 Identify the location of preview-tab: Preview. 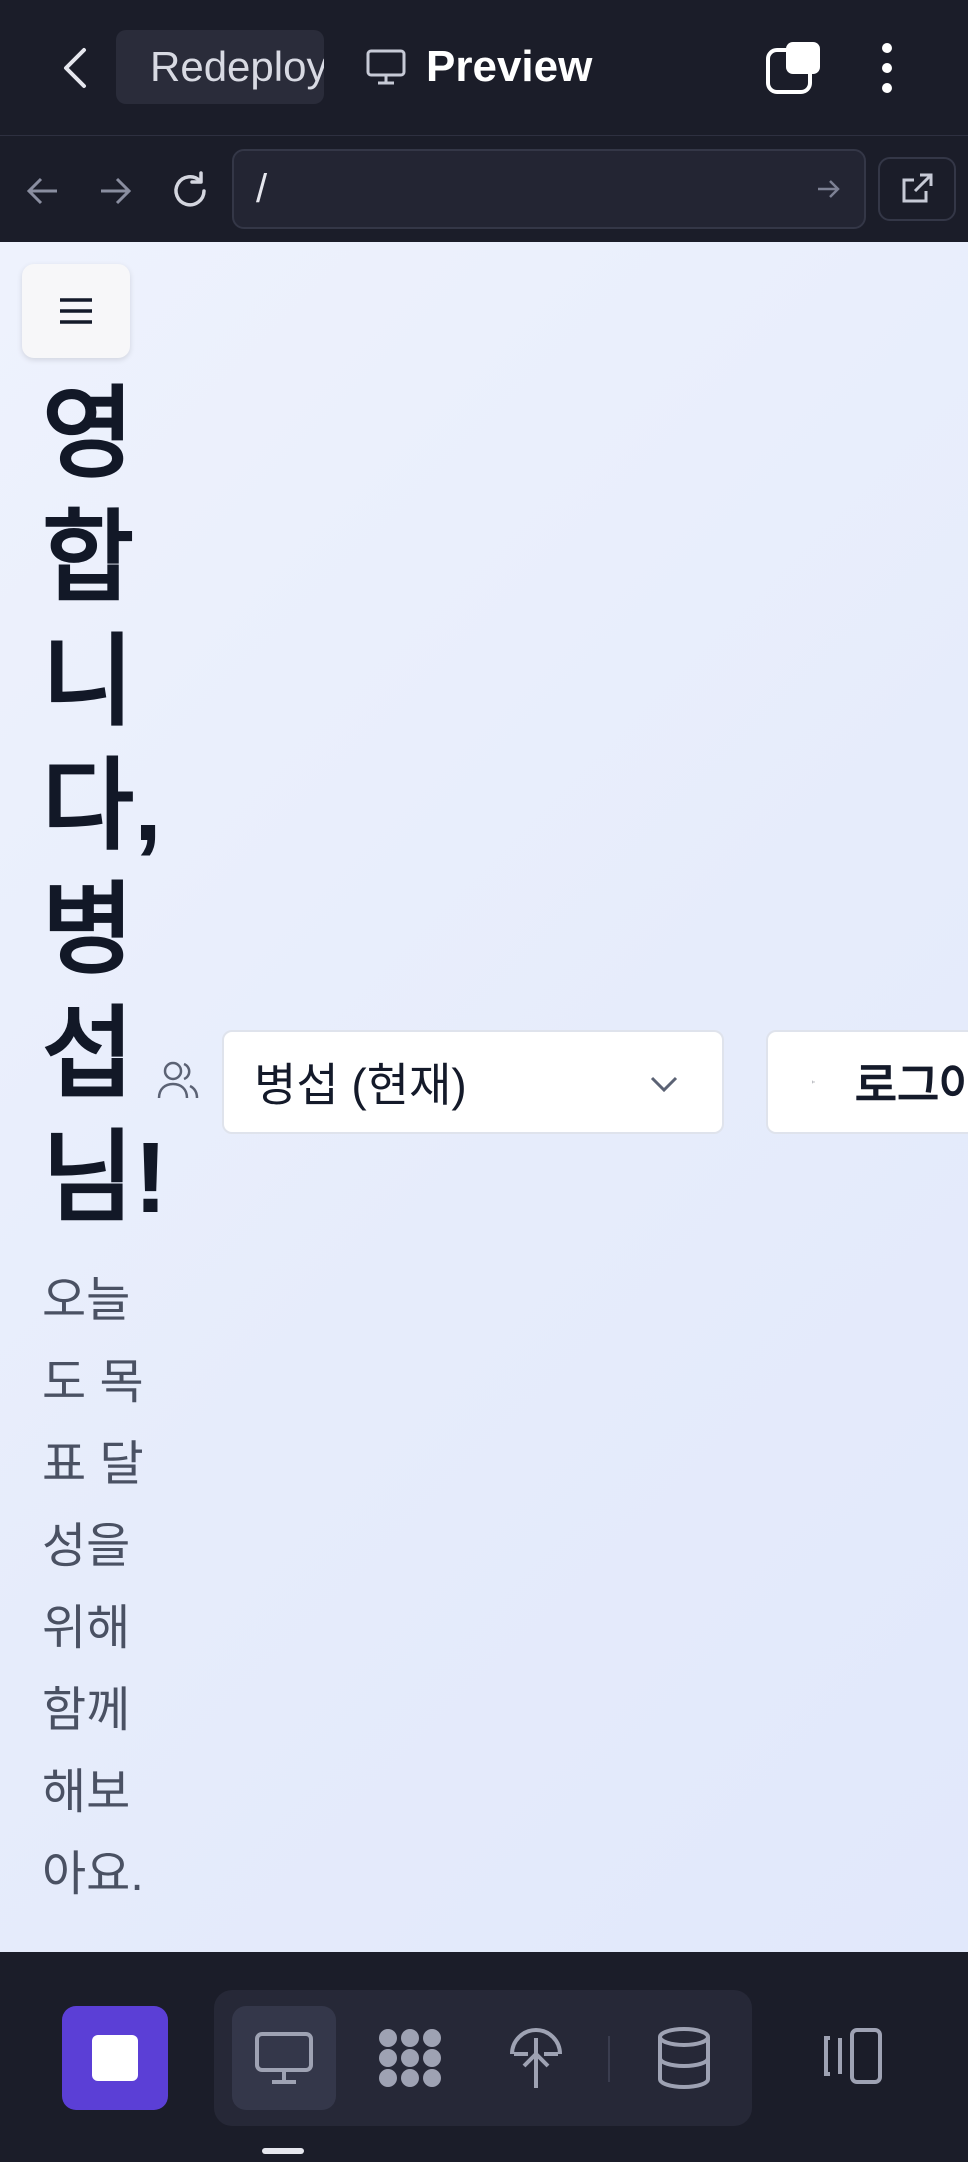
(479, 67).